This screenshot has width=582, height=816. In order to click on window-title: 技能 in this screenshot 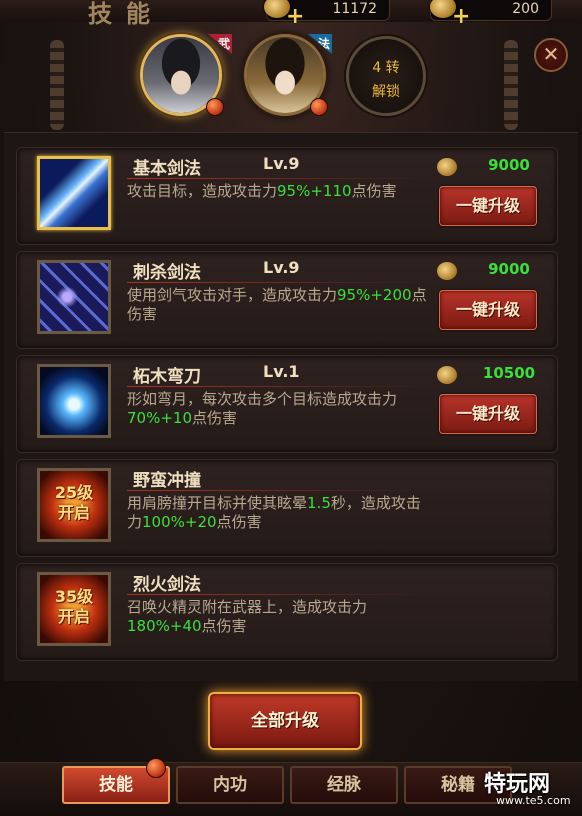, I will do `click(126, 14)`.